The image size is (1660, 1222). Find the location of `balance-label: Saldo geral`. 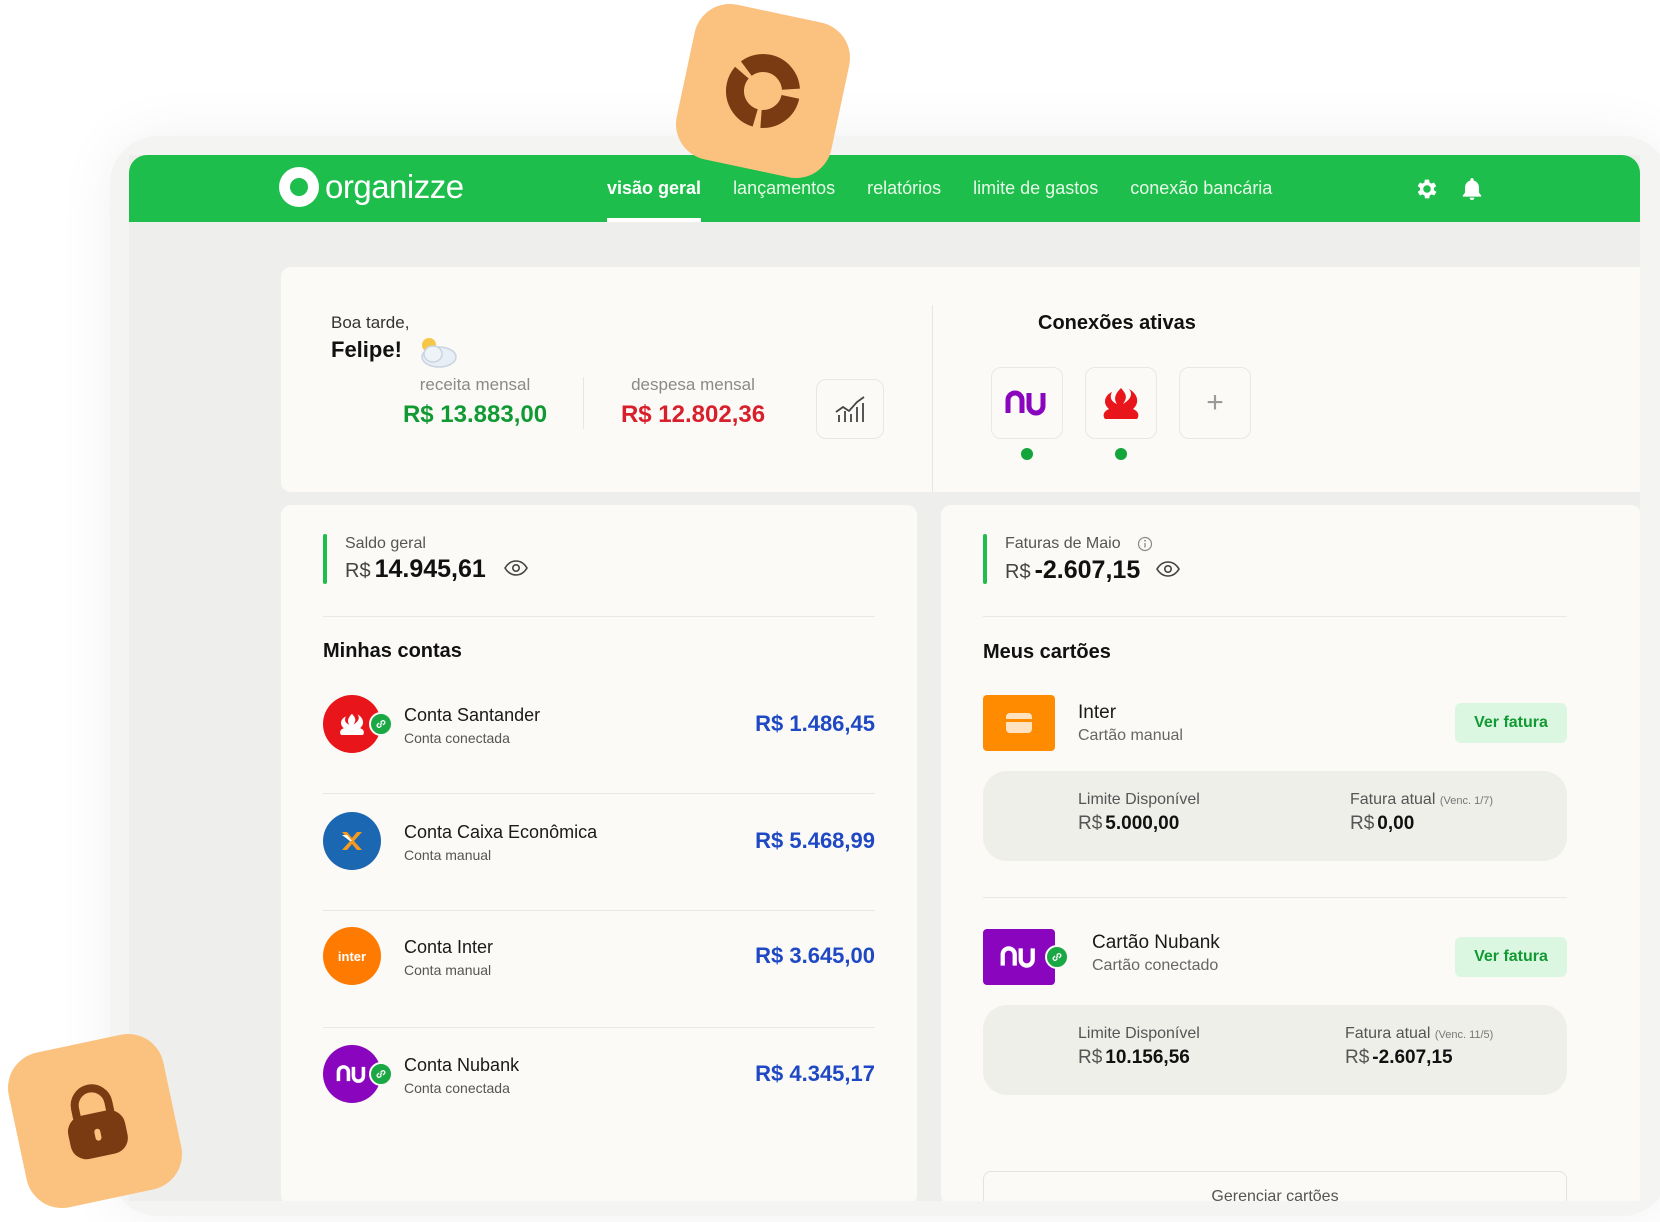

balance-label: Saldo geral is located at coordinates (385, 543).